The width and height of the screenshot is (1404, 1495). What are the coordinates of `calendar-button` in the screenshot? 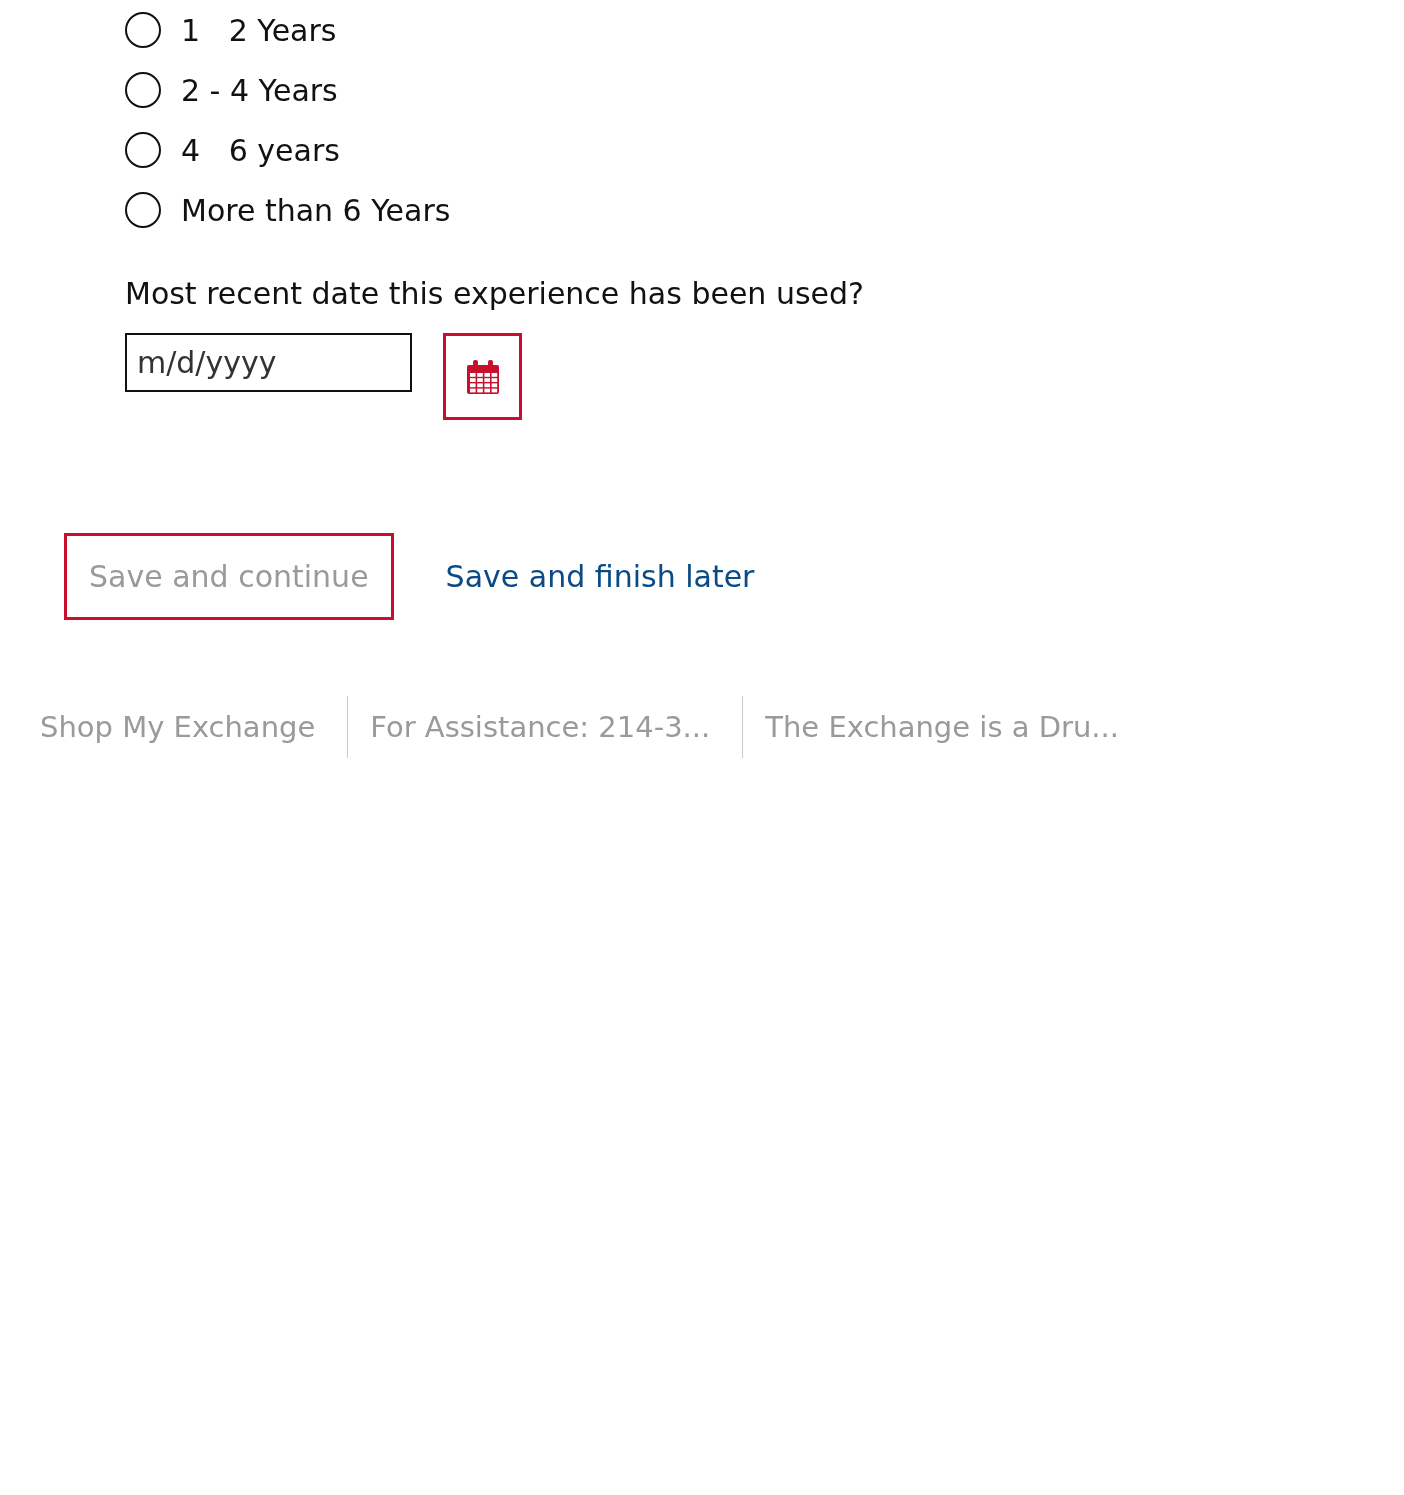 It's located at (482, 376).